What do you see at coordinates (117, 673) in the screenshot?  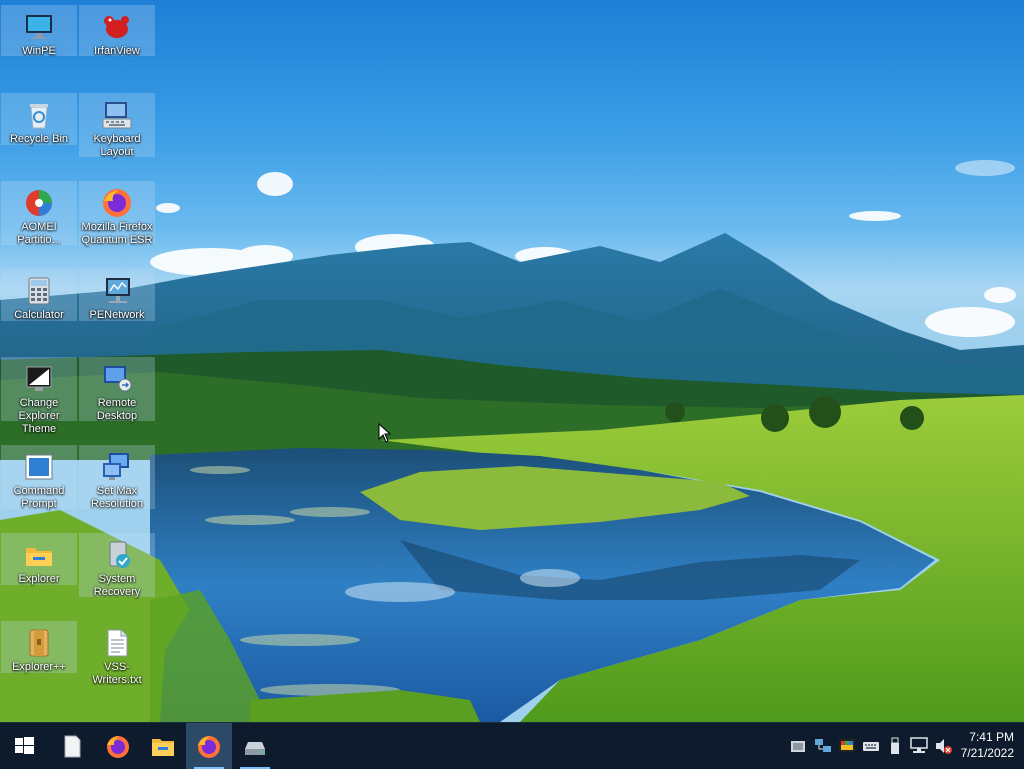 I see `icon-label: VSS-Writers.txt` at bounding box center [117, 673].